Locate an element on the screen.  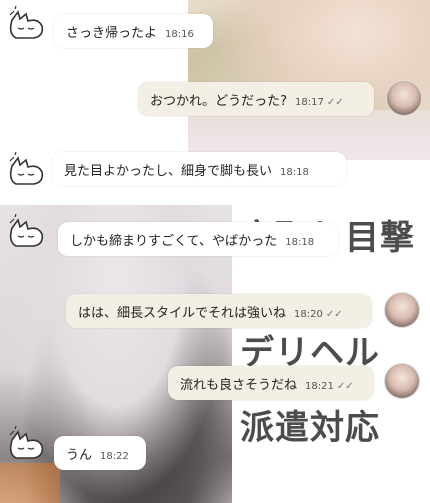
message-bubble: うん 18:22 is located at coordinates (100, 453).